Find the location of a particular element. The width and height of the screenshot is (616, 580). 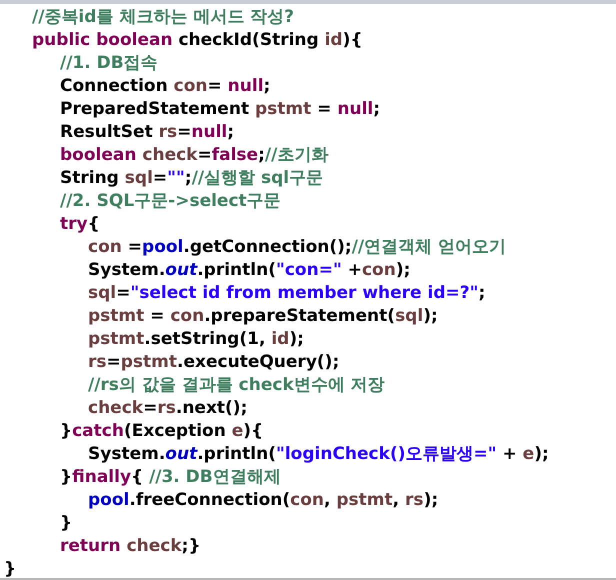

code-line: pstmt = con.prepareStatement(sql); is located at coordinates (263, 316).